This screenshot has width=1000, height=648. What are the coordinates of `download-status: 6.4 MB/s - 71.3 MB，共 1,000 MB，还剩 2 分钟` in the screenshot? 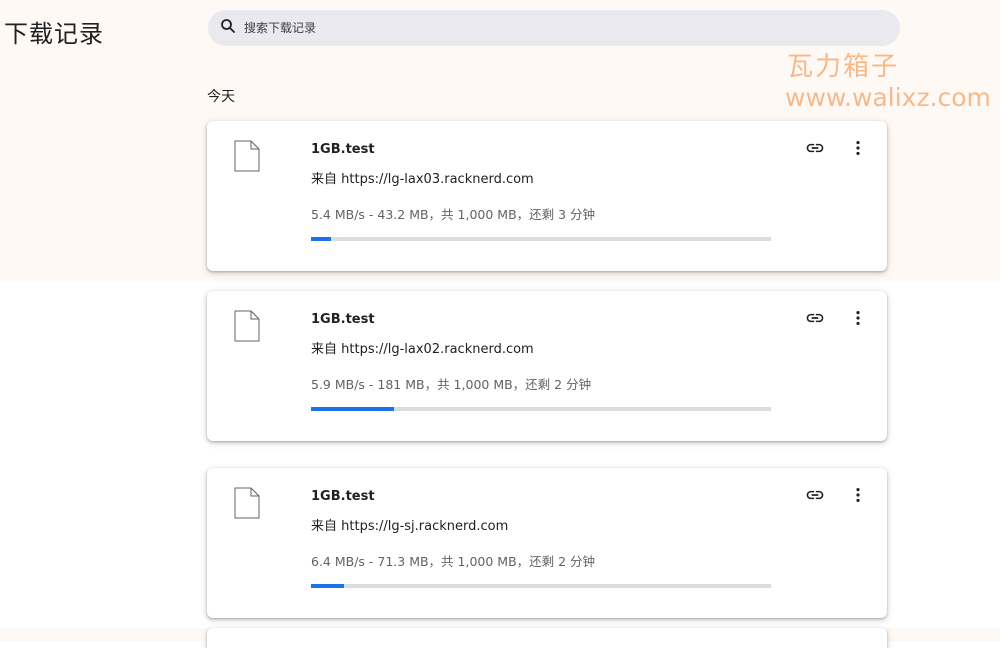 It's located at (453, 561).